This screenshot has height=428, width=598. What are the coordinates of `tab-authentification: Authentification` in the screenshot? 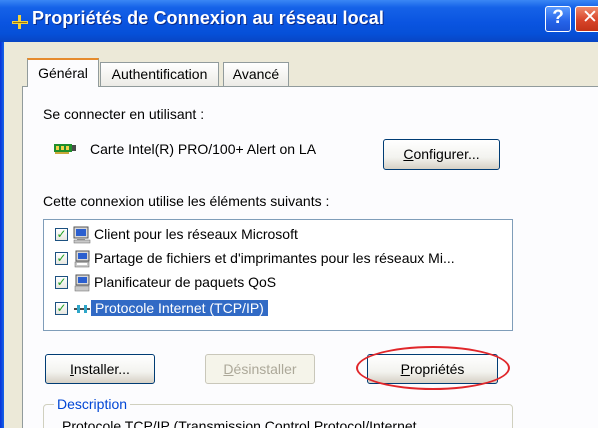 It's located at (159, 74).